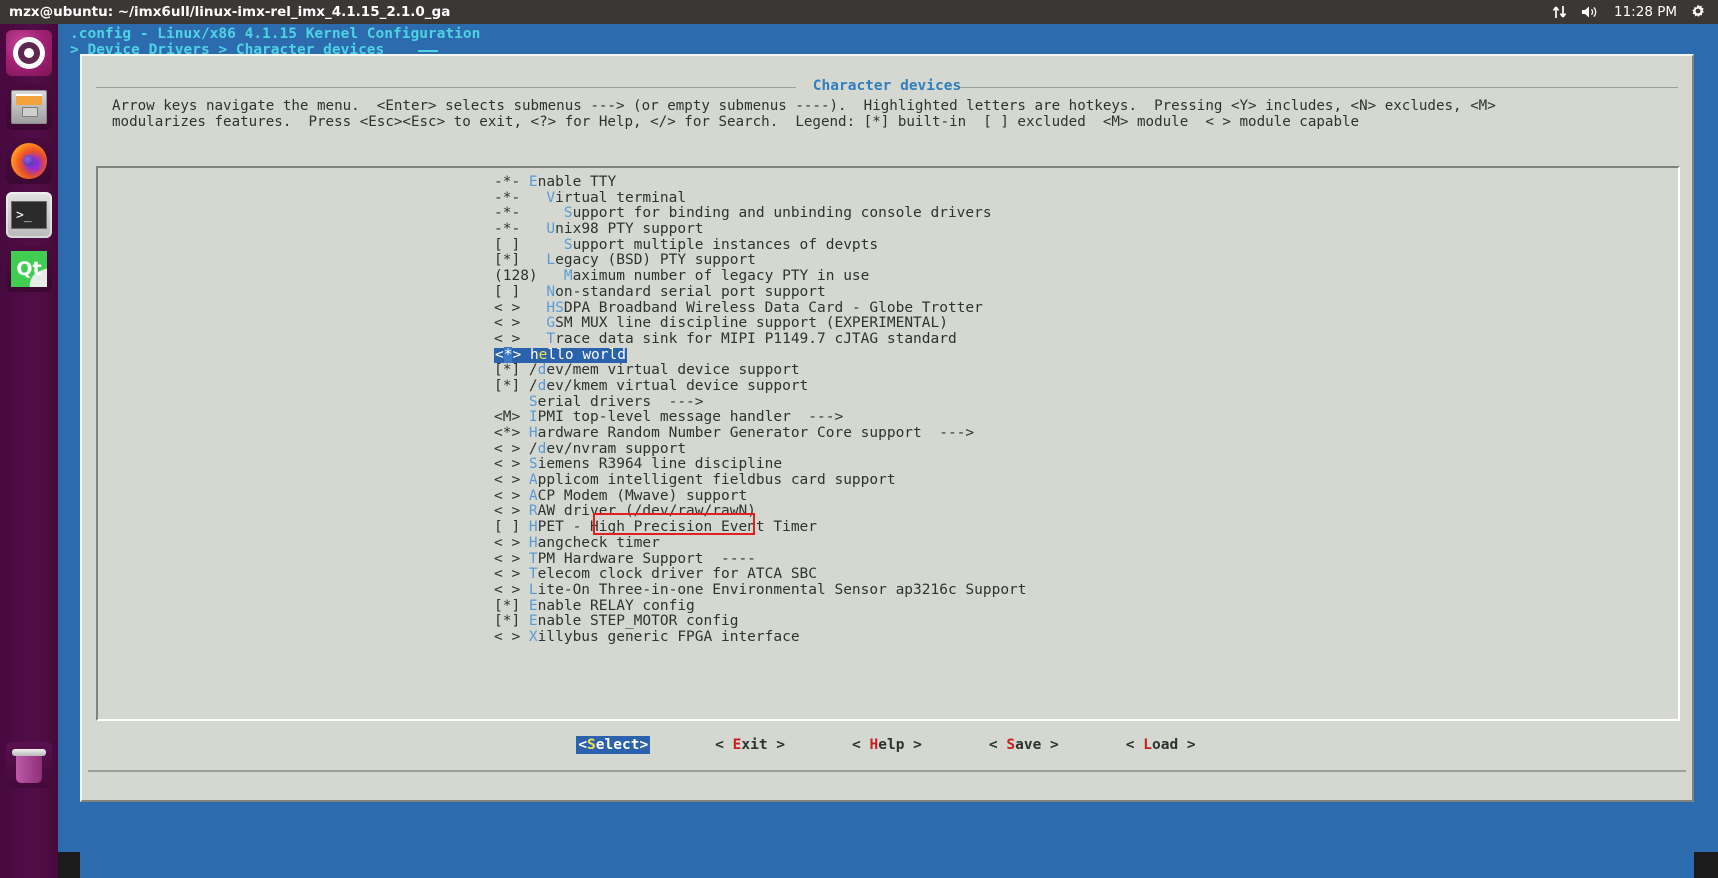 Image resolution: width=1718 pixels, height=878 pixels. Describe the element at coordinates (520, 197) in the screenshot. I see `menu-item-flag: -*-` at that location.